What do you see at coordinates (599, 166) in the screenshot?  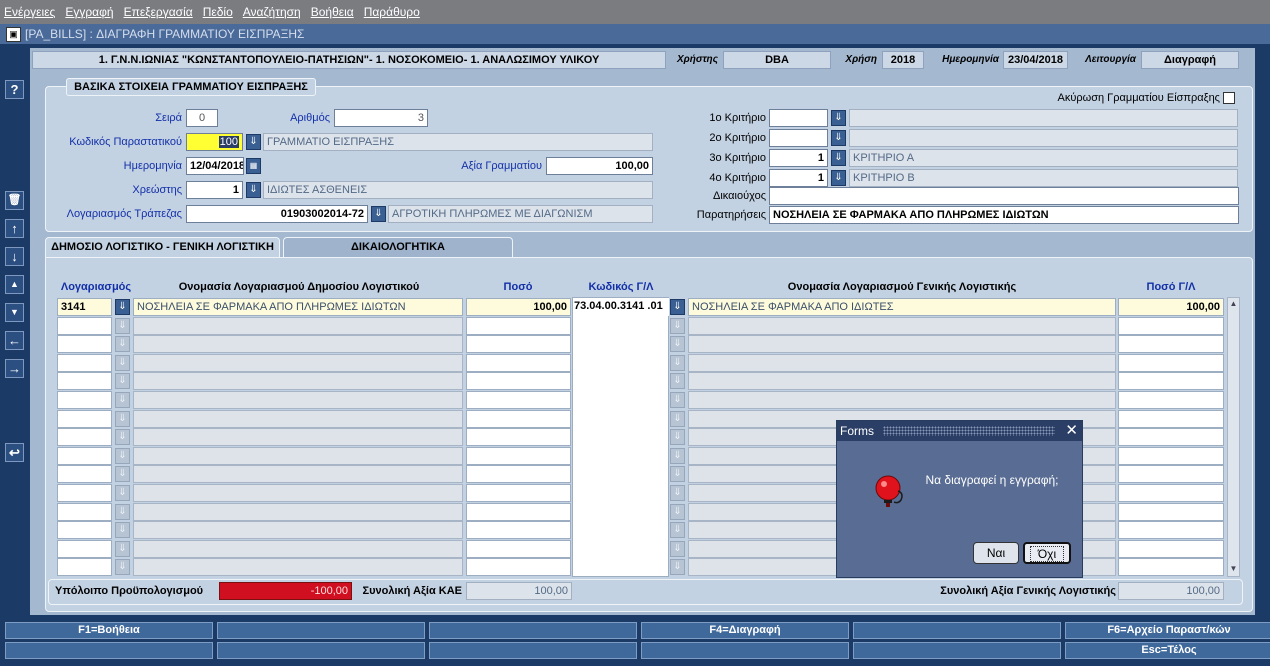 I see `value-field: 100,00` at bounding box center [599, 166].